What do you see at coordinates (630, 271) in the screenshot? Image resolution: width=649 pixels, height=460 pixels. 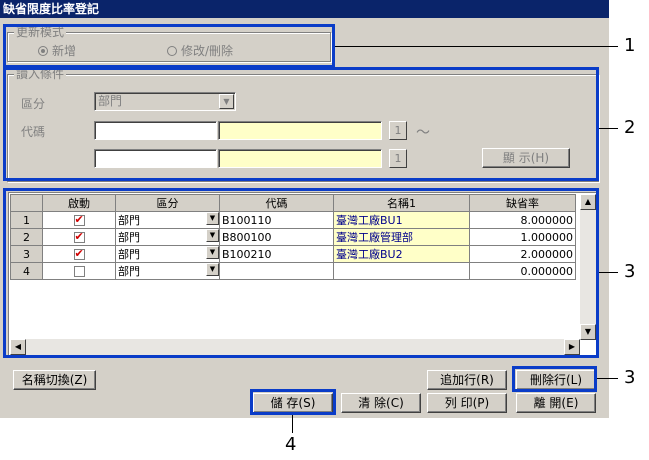 I see `callout-number-3a: 3` at bounding box center [630, 271].